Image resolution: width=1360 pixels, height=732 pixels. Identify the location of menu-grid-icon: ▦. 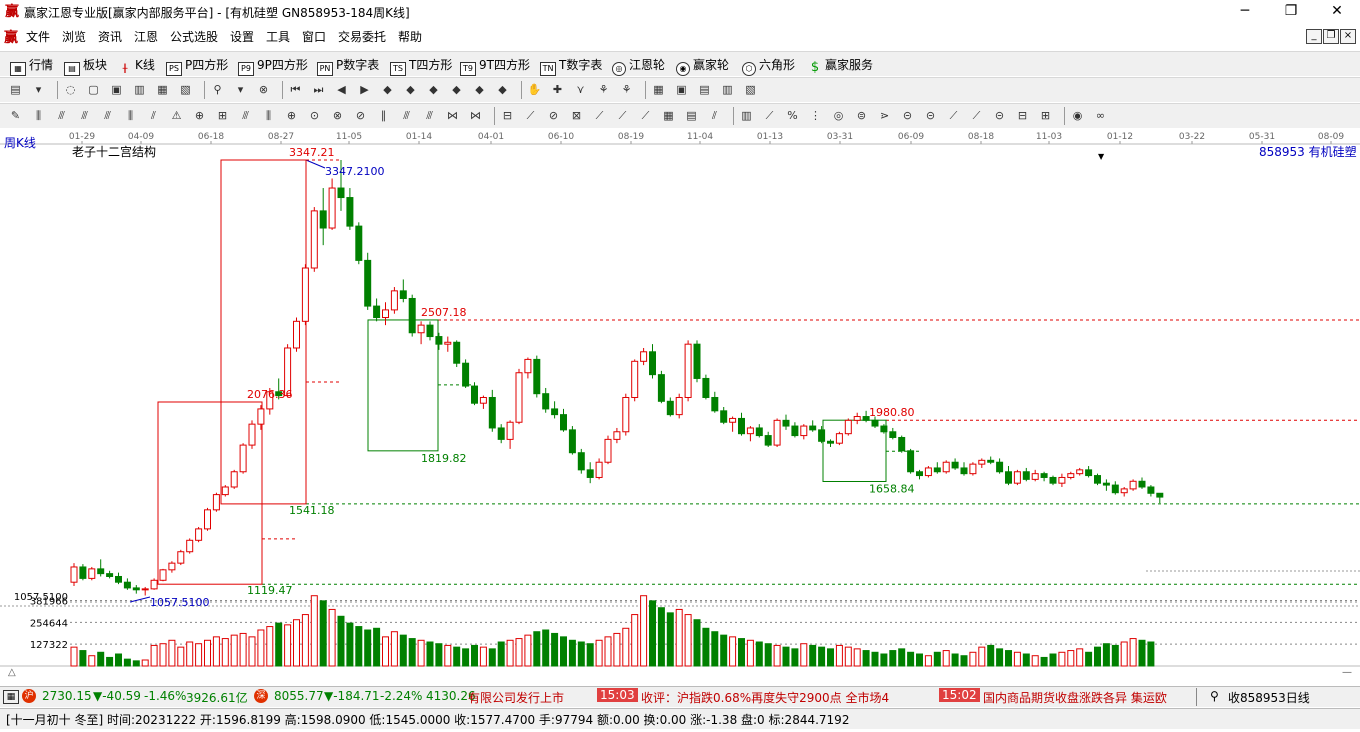
(11, 697).